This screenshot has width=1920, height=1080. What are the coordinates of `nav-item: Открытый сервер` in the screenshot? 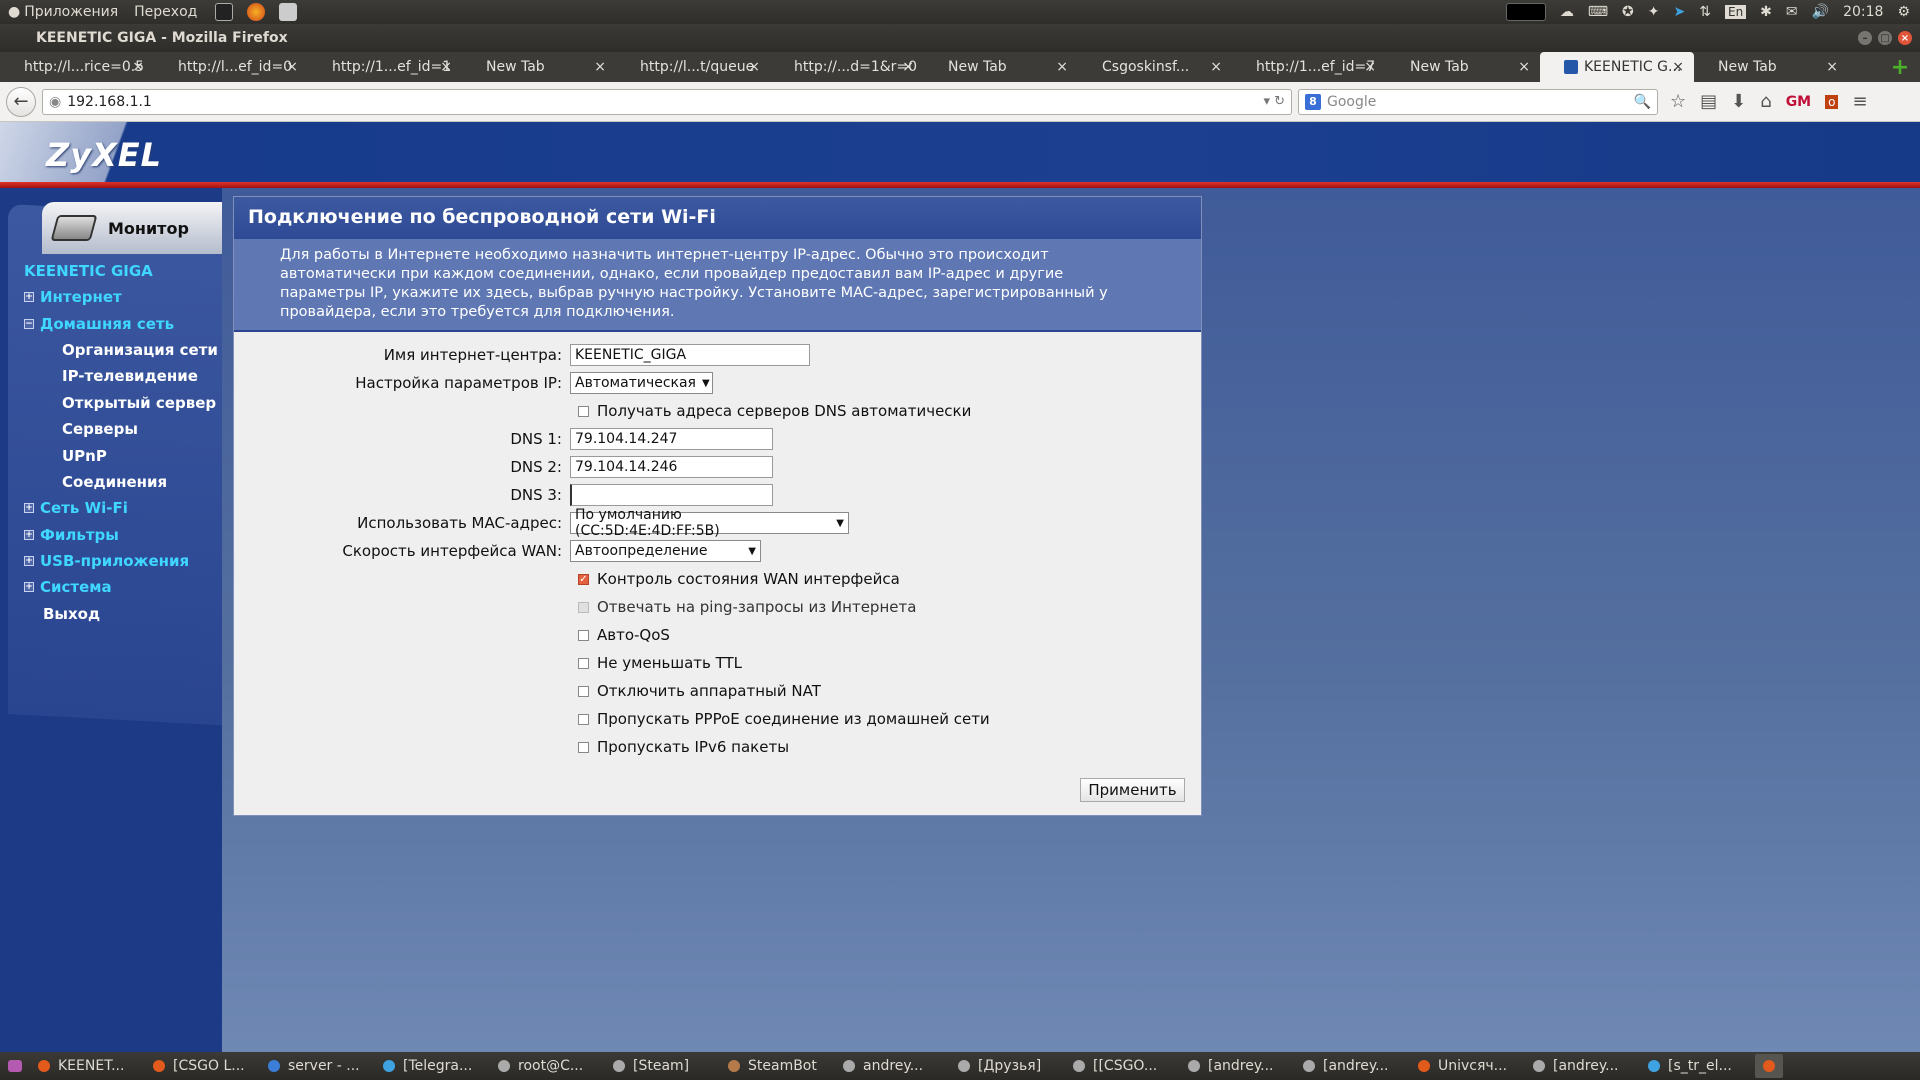 It's located at (124, 403).